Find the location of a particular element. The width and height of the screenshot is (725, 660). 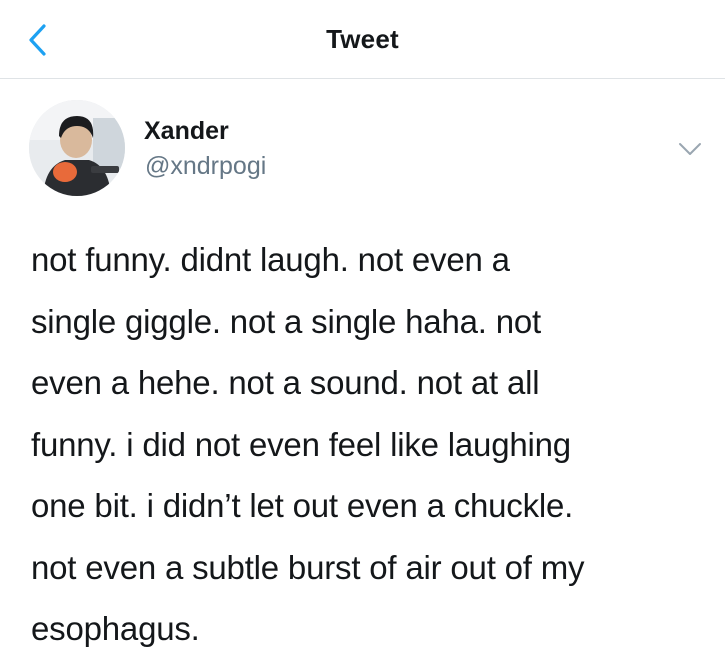

tweet-menu-button is located at coordinates (690, 149).